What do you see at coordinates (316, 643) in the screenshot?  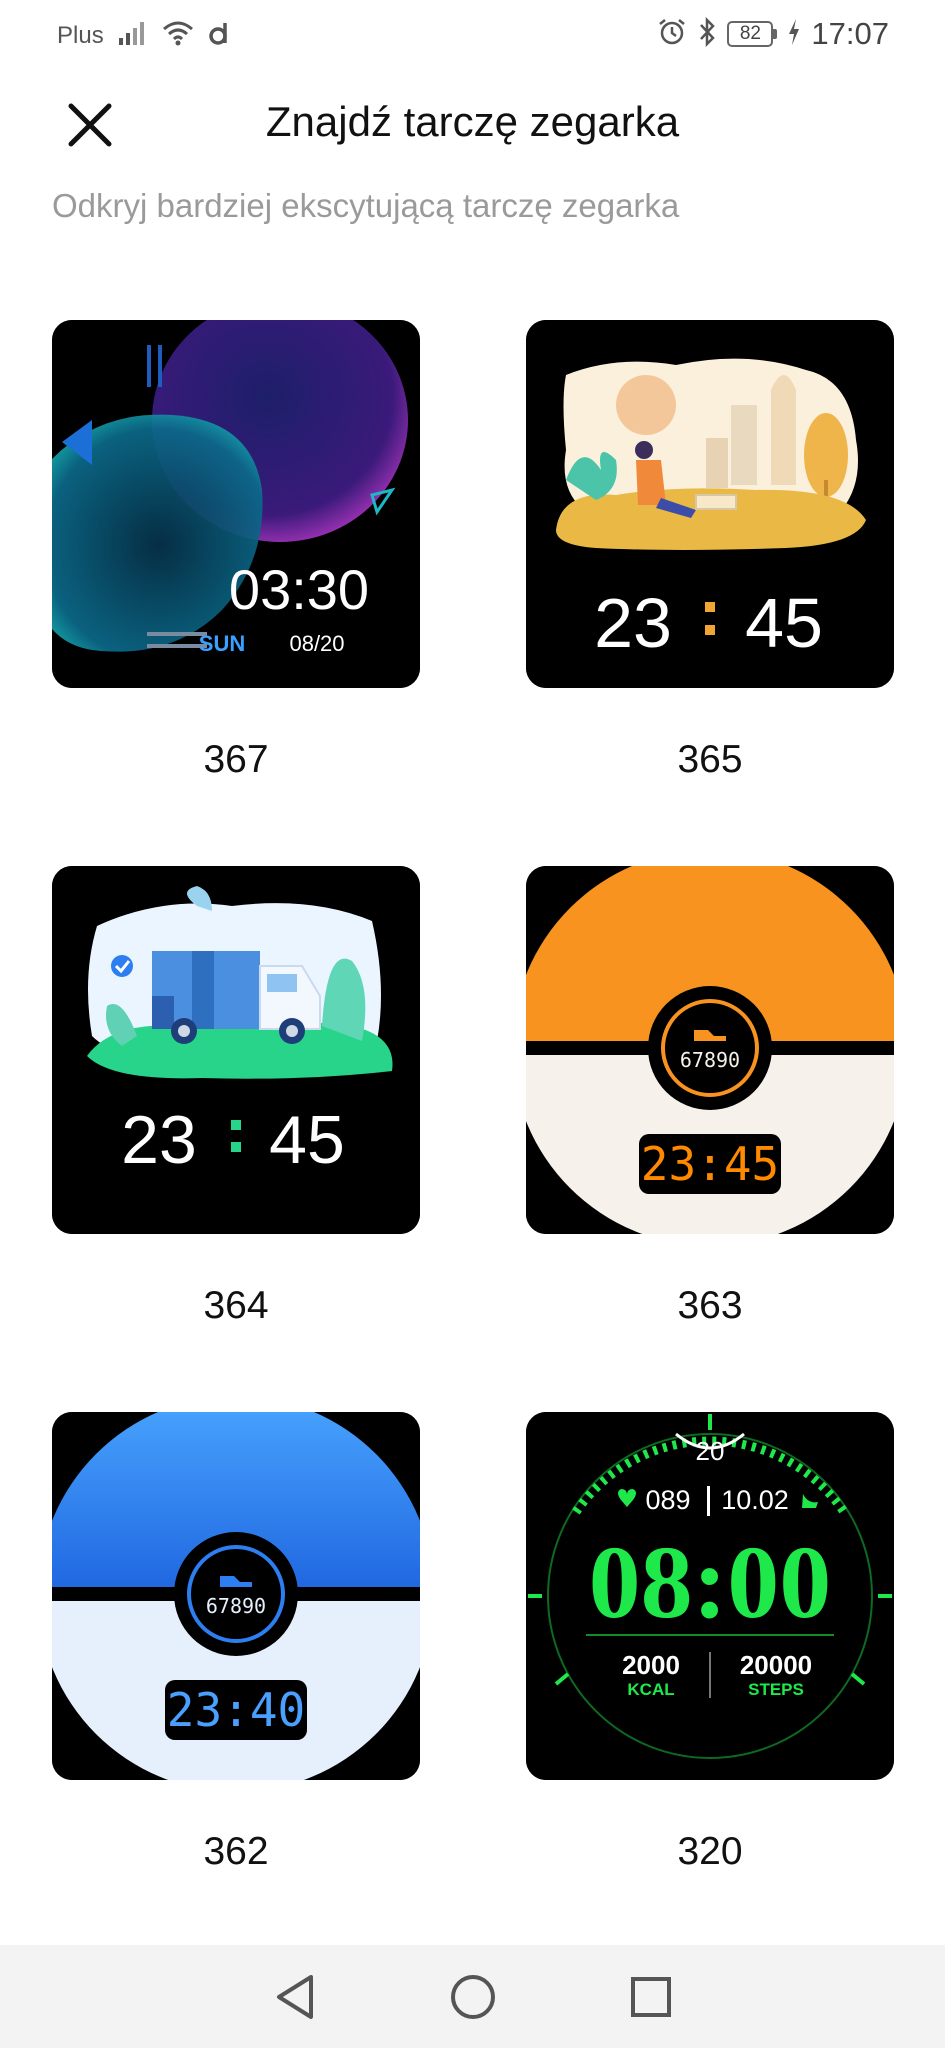 I see `face-date: 08/20` at bounding box center [316, 643].